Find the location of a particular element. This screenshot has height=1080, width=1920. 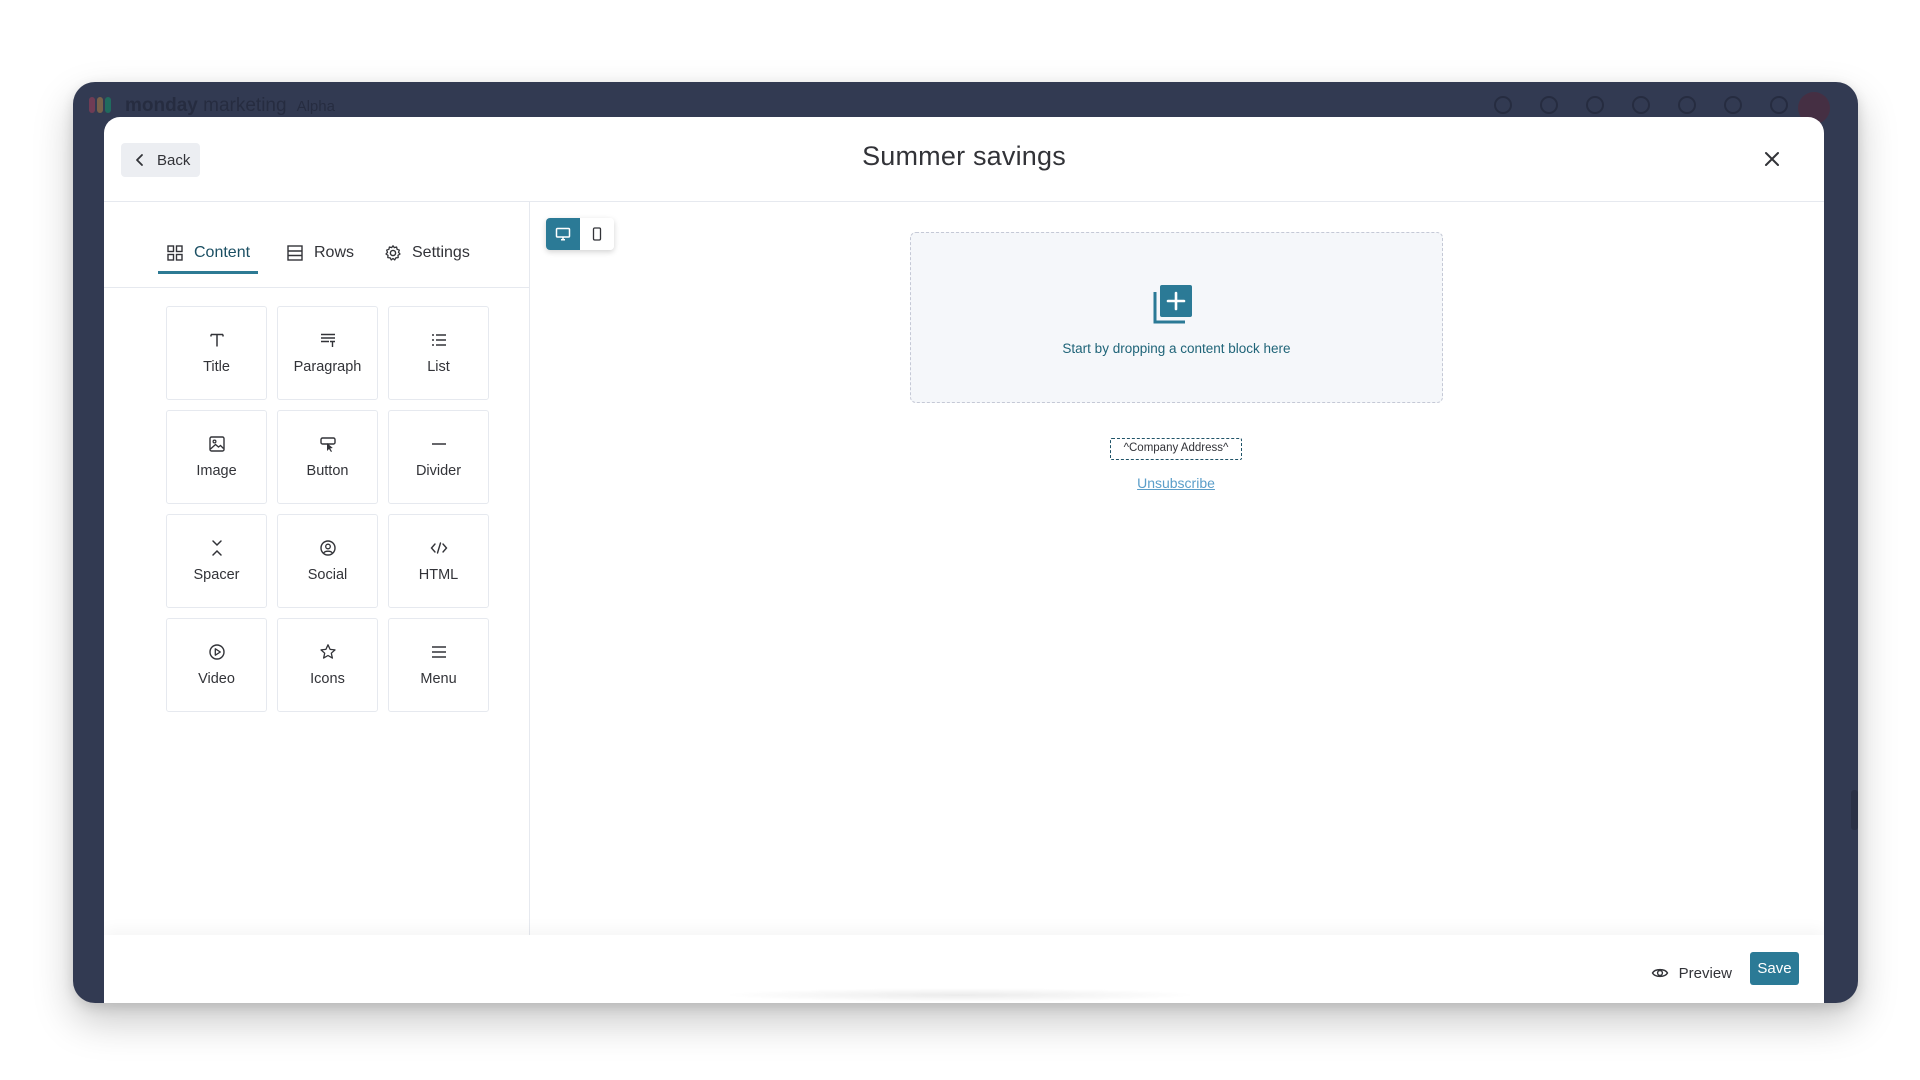

tab-rows: Rows is located at coordinates (320, 253).